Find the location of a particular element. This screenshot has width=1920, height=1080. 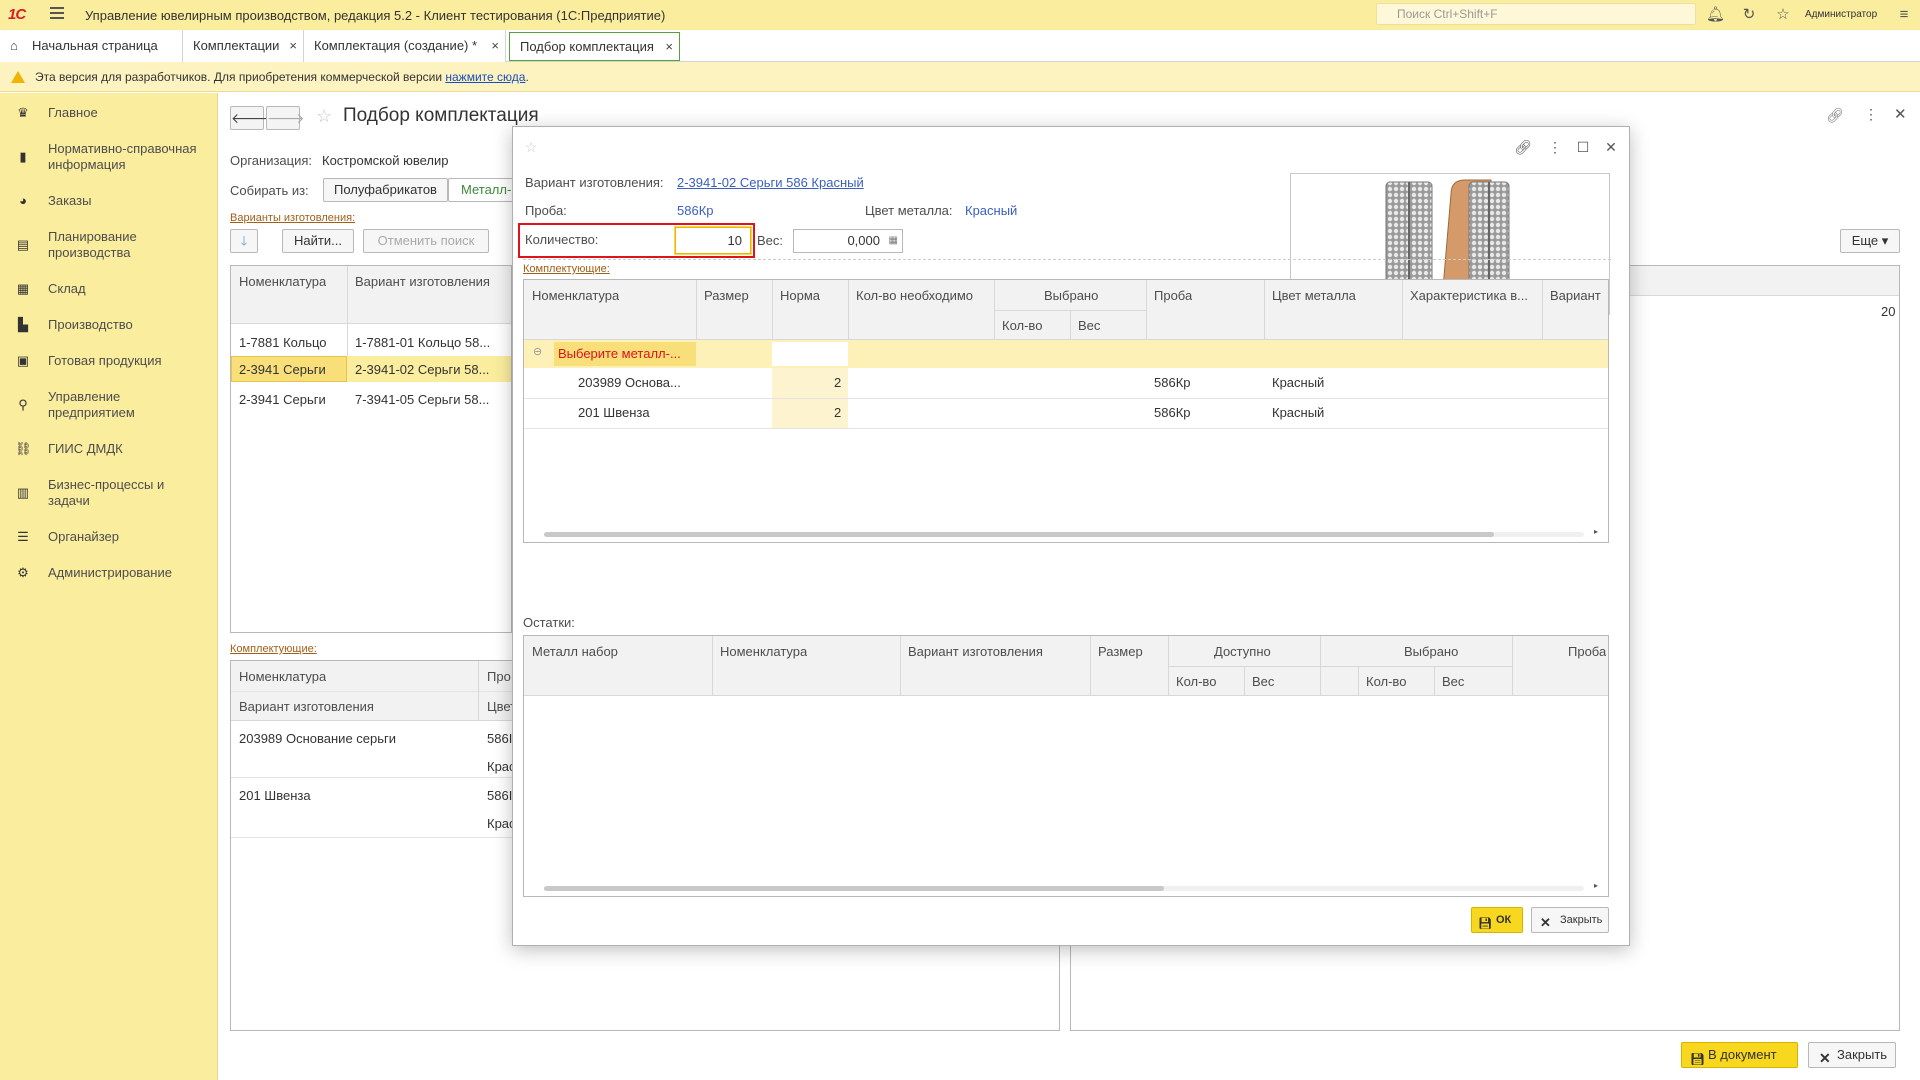

weight-input: 0,000 ▦ is located at coordinates (848, 241).